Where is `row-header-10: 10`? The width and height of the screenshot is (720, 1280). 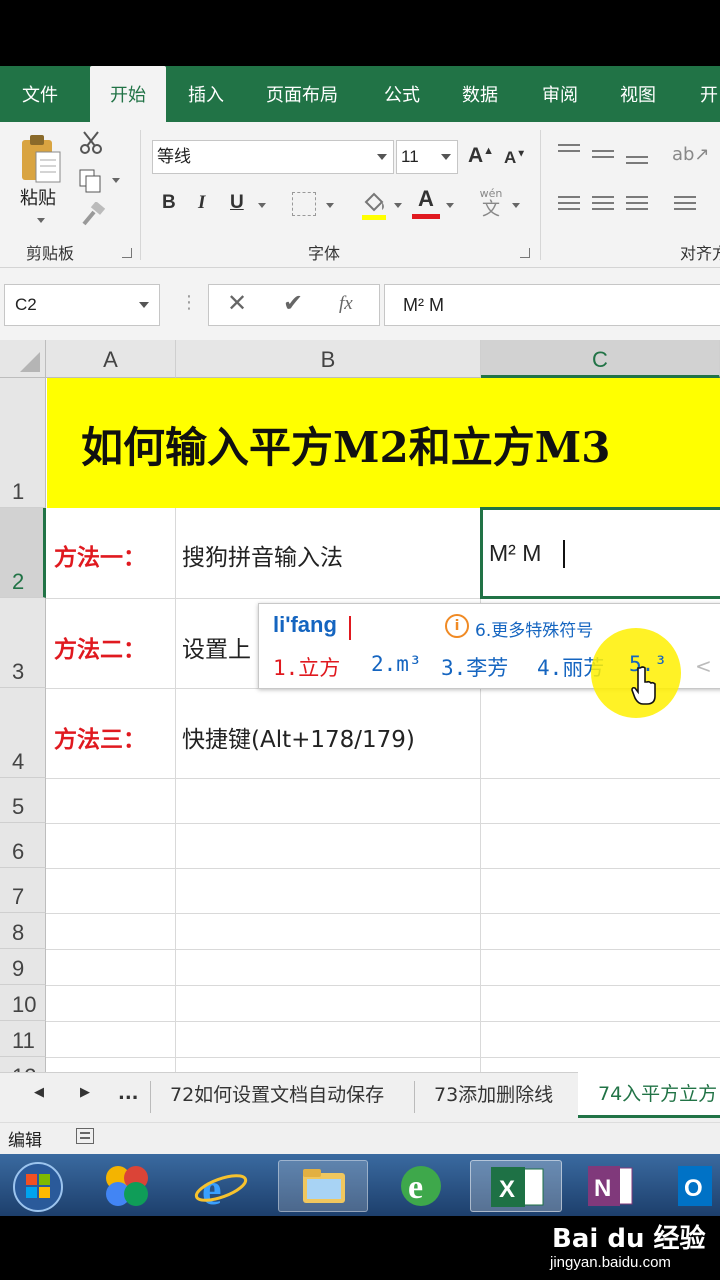
row-header-10: 10 is located at coordinates (23, 1003).